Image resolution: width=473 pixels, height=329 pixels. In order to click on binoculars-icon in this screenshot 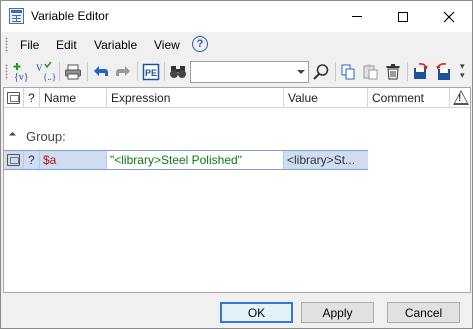, I will do `click(178, 72)`.